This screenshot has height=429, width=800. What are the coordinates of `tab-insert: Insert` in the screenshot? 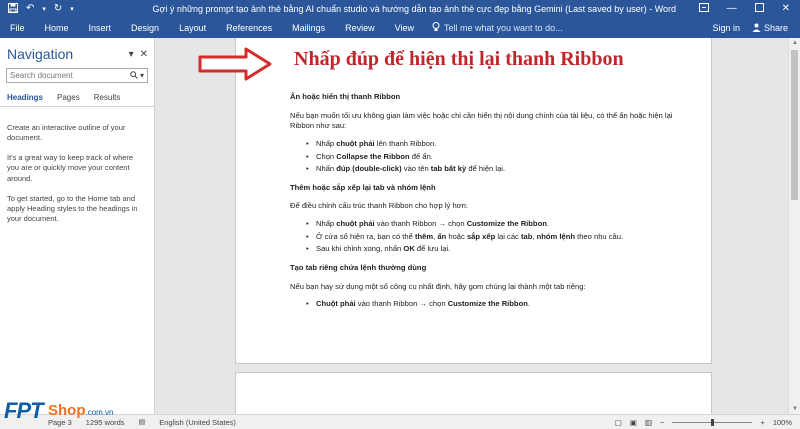 It's located at (100, 28).